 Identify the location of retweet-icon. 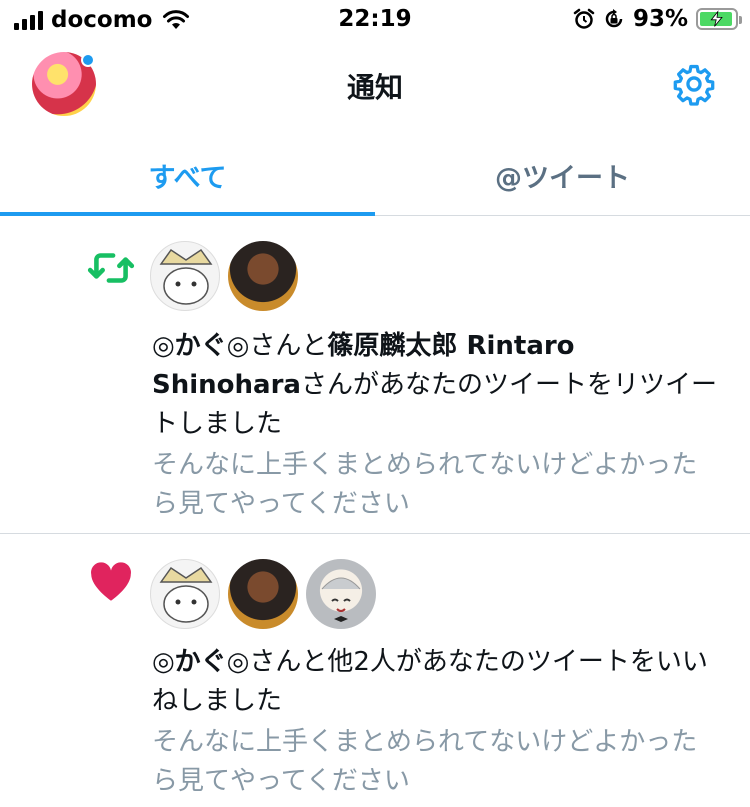
(111, 268).